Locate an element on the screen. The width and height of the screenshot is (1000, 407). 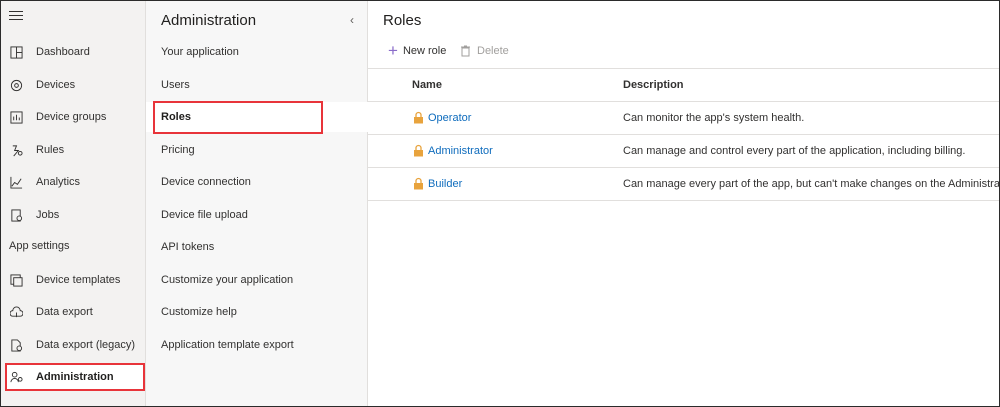
admin-item-label: Pricing is located at coordinates (178, 150).